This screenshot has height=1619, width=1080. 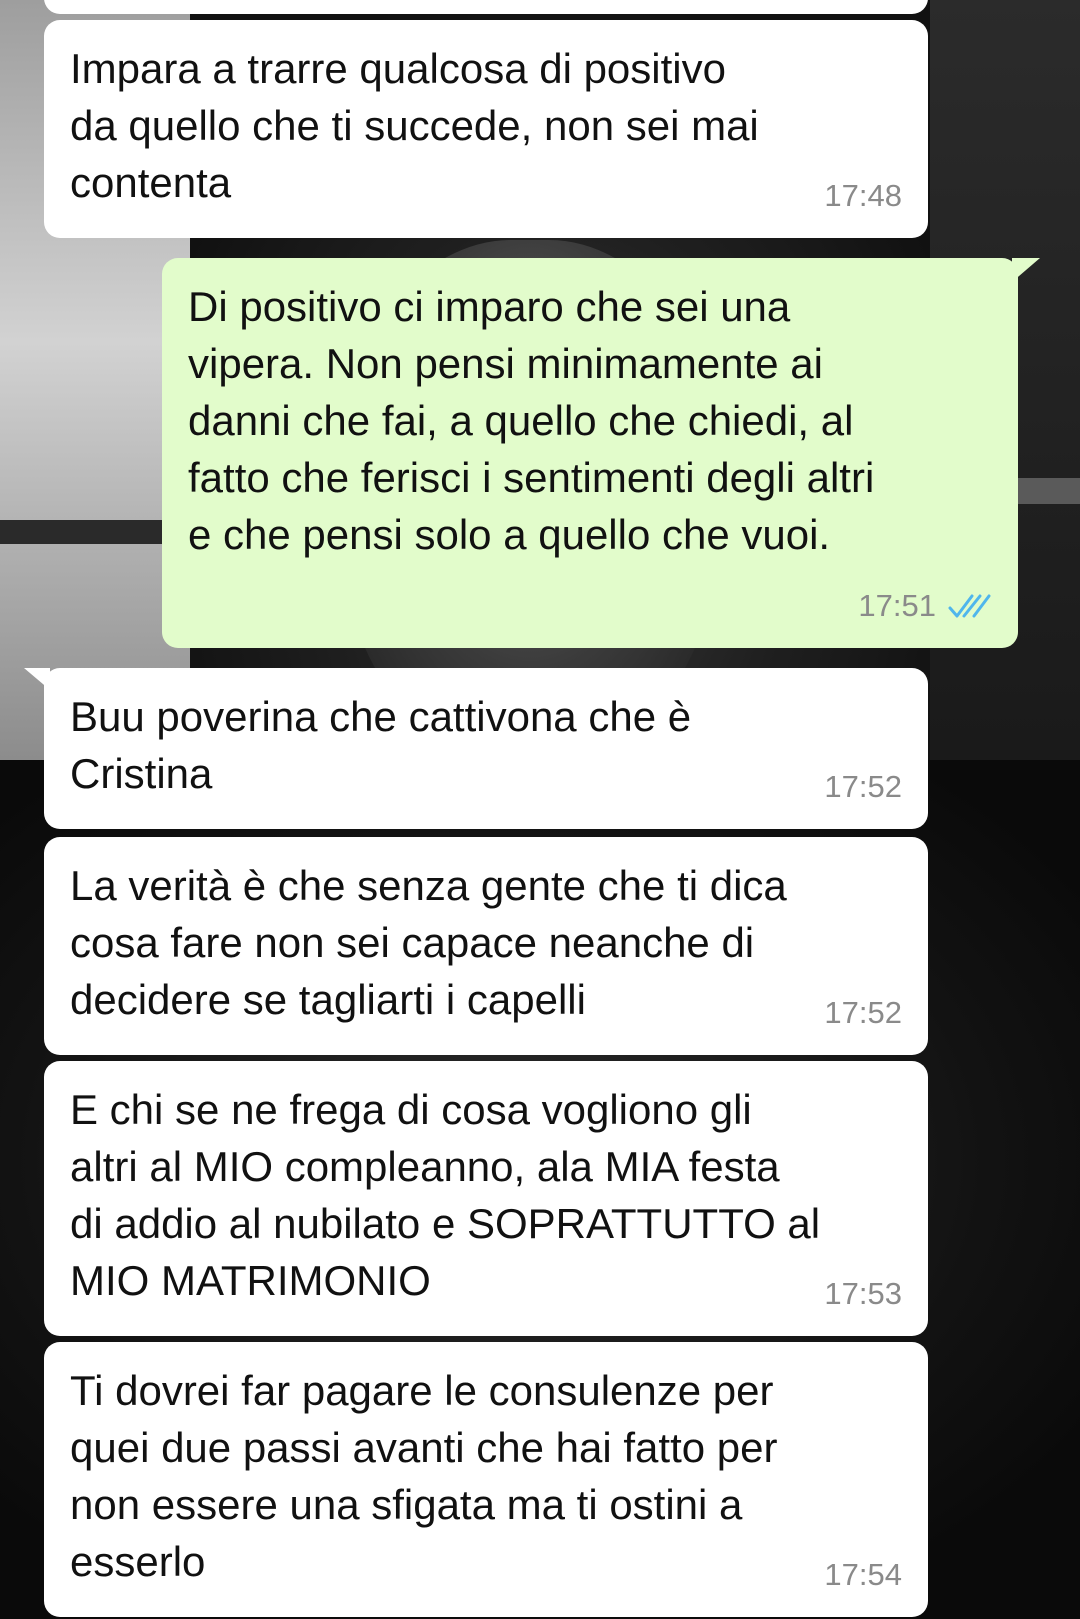 I want to click on message-time: 17:53, so click(x=863, y=1293).